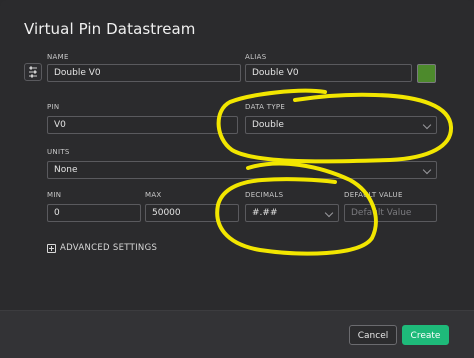 The height and width of the screenshot is (358, 474). Describe the element at coordinates (94, 213) in the screenshot. I see `min-input: 0` at that location.